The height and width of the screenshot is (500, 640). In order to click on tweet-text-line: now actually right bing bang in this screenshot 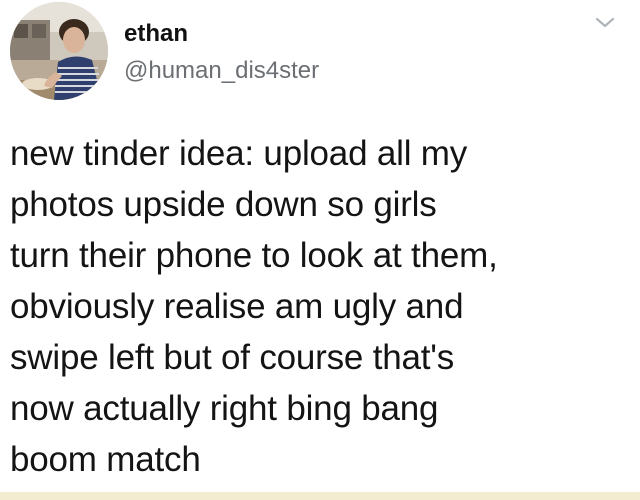, I will do `click(224, 408)`.